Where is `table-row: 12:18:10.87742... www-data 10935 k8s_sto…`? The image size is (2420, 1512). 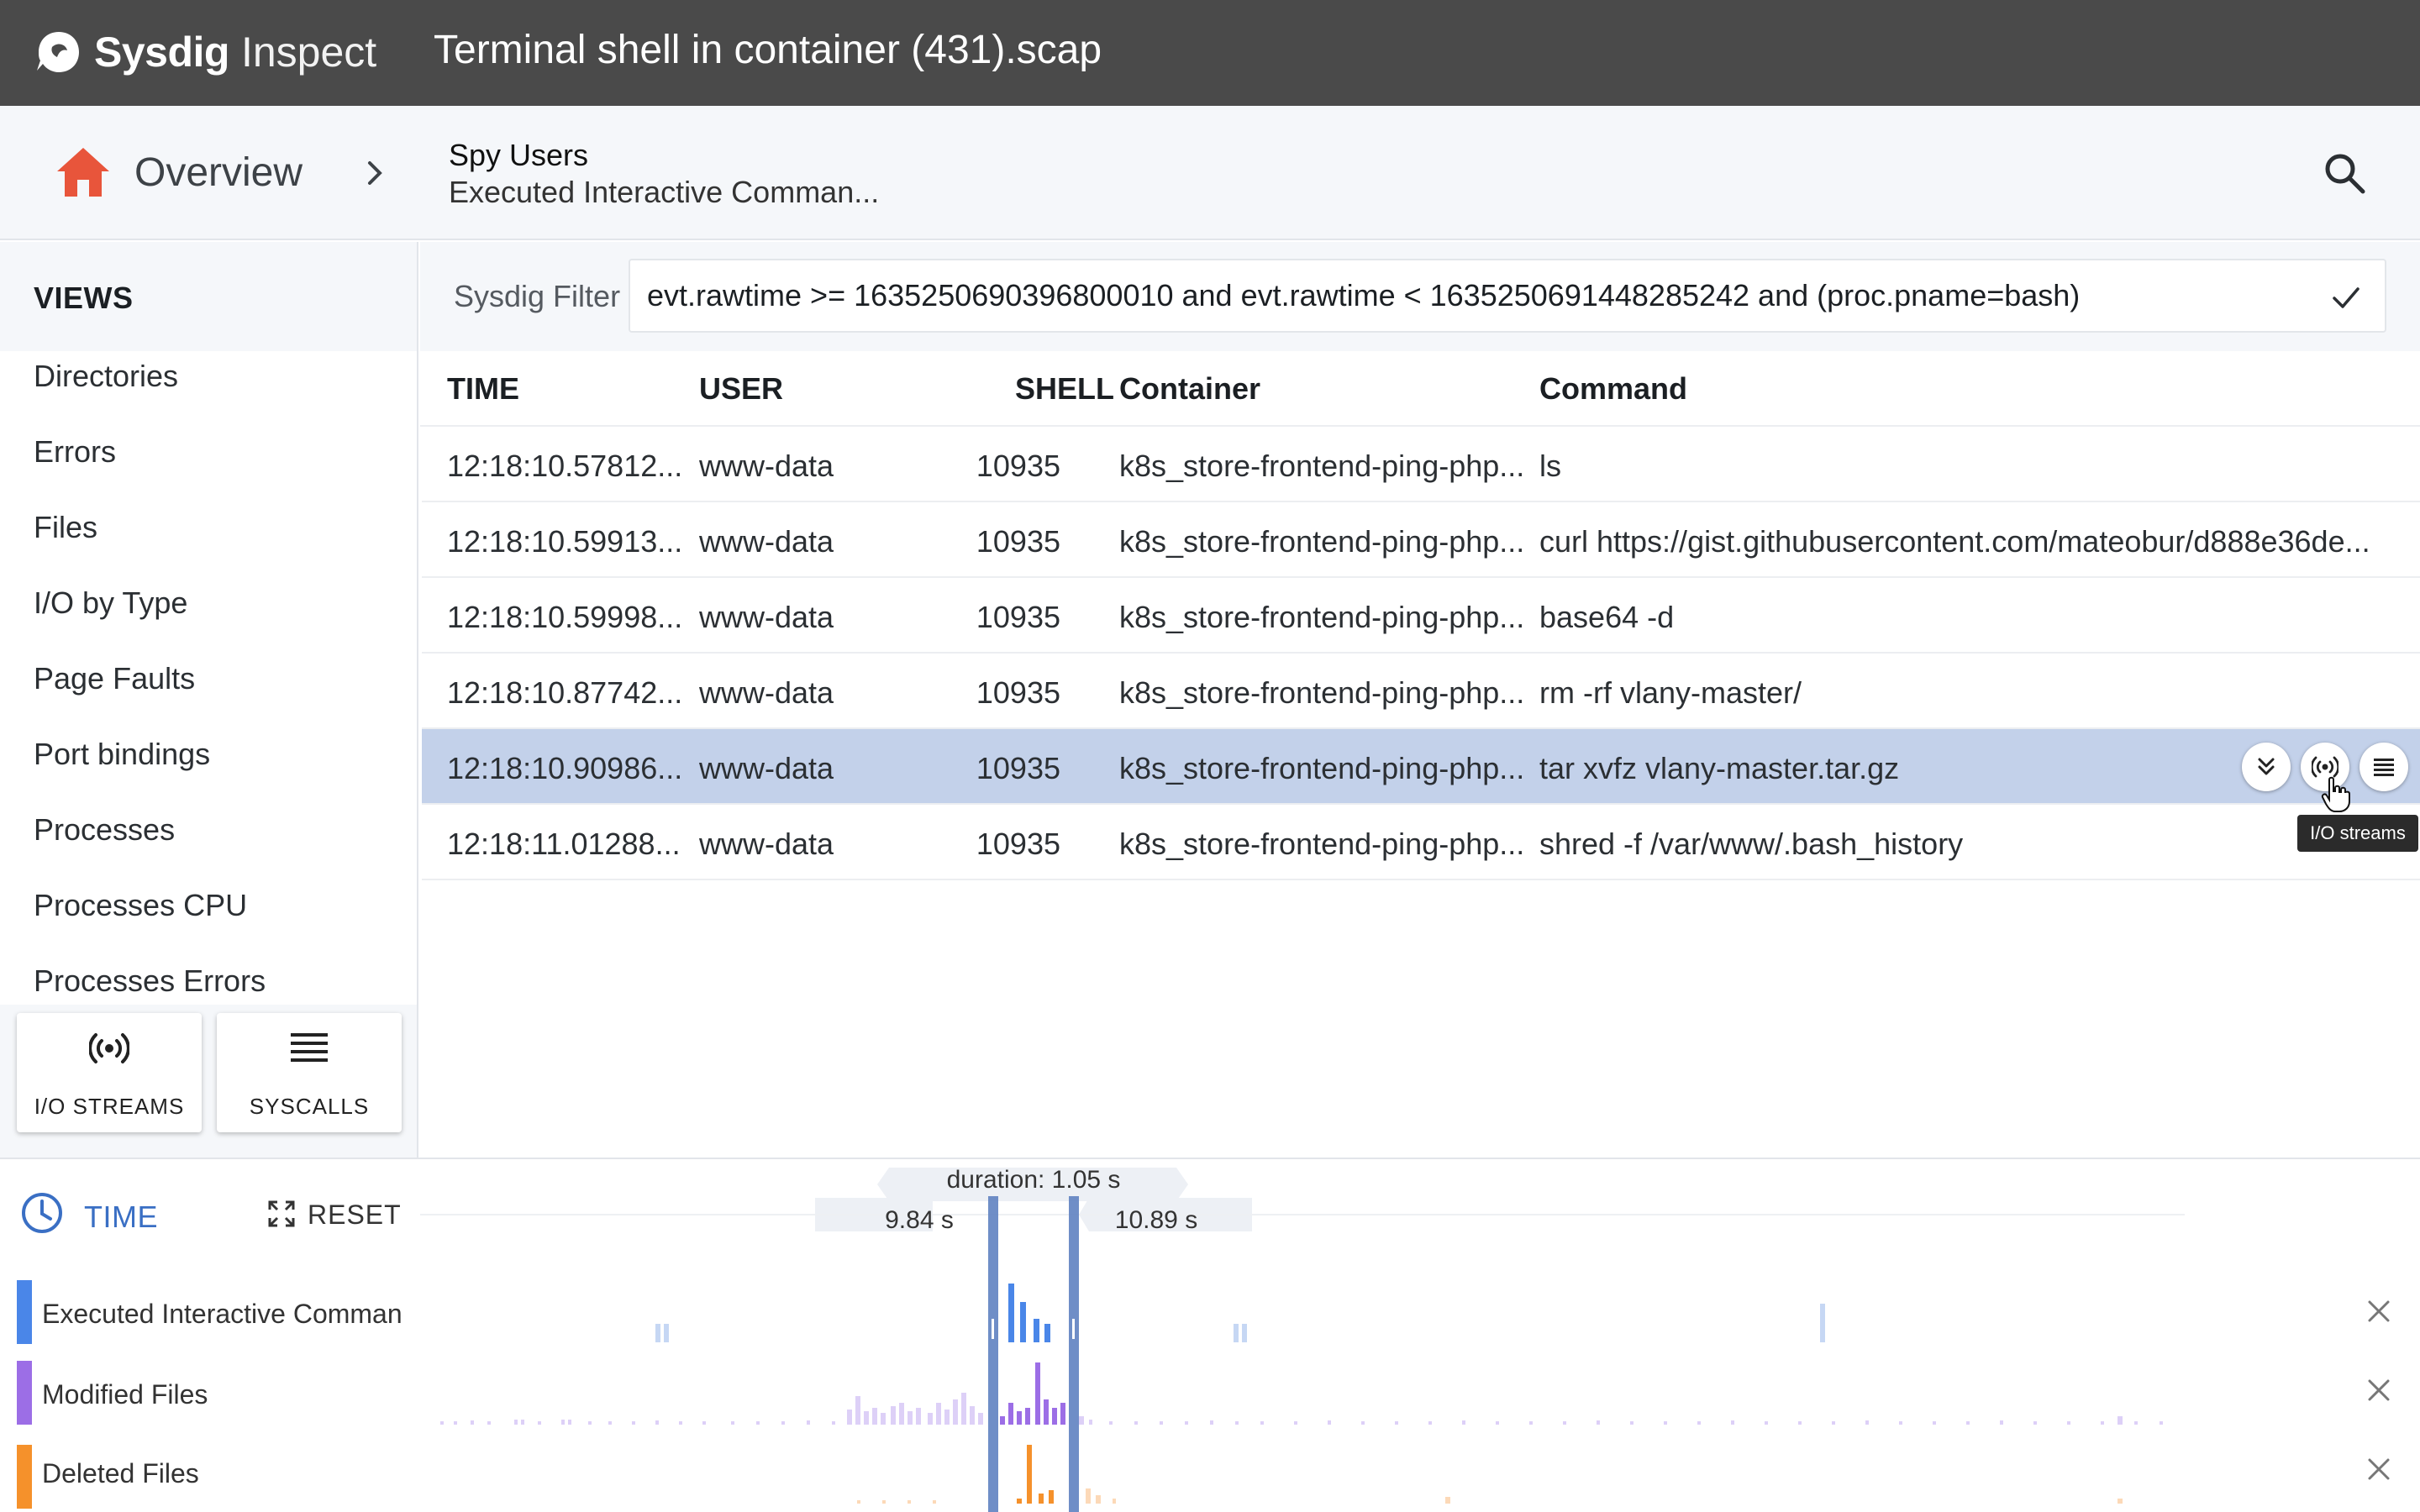 table-row: 12:18:10.87742... www-data 10935 k8s_sto… is located at coordinates (1421, 691).